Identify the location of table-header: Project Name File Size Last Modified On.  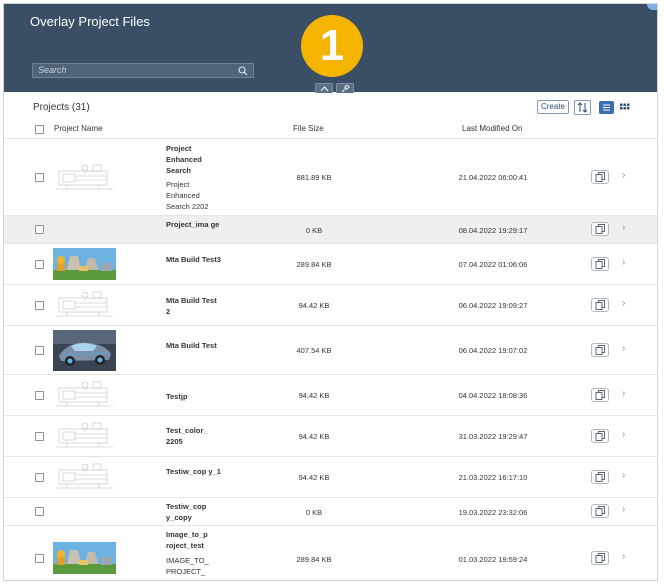
(330, 129).